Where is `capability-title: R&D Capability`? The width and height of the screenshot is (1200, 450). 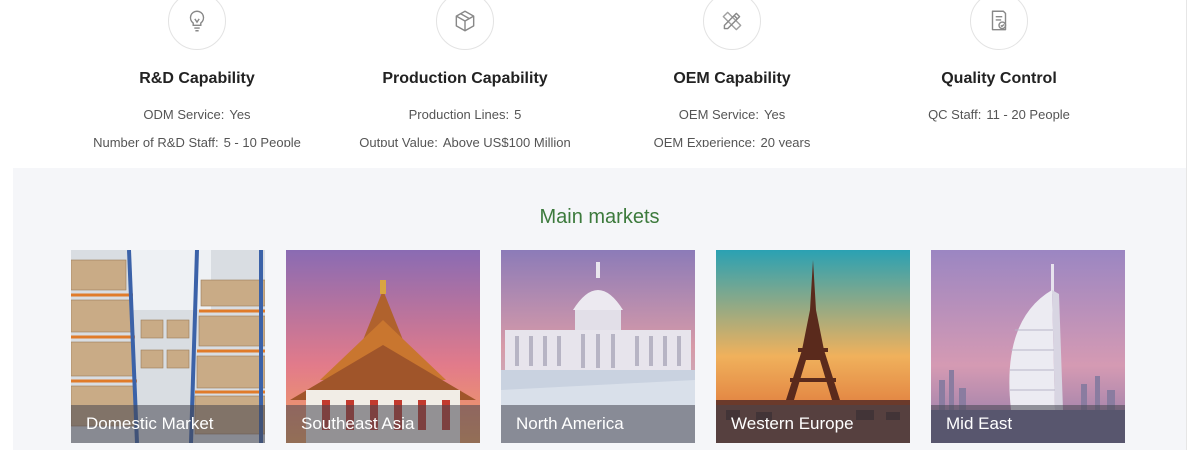
capability-title: R&D Capability is located at coordinates (197, 78).